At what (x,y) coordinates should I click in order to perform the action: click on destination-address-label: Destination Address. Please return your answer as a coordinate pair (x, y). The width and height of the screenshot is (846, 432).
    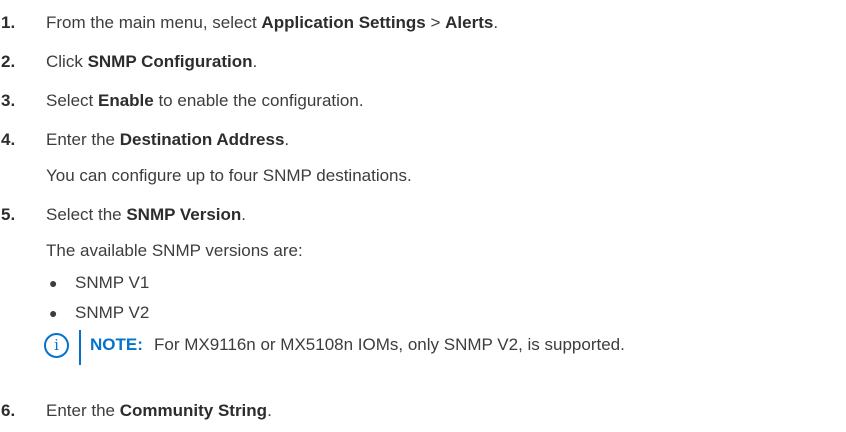
    Looking at the image, I should click on (202, 139).